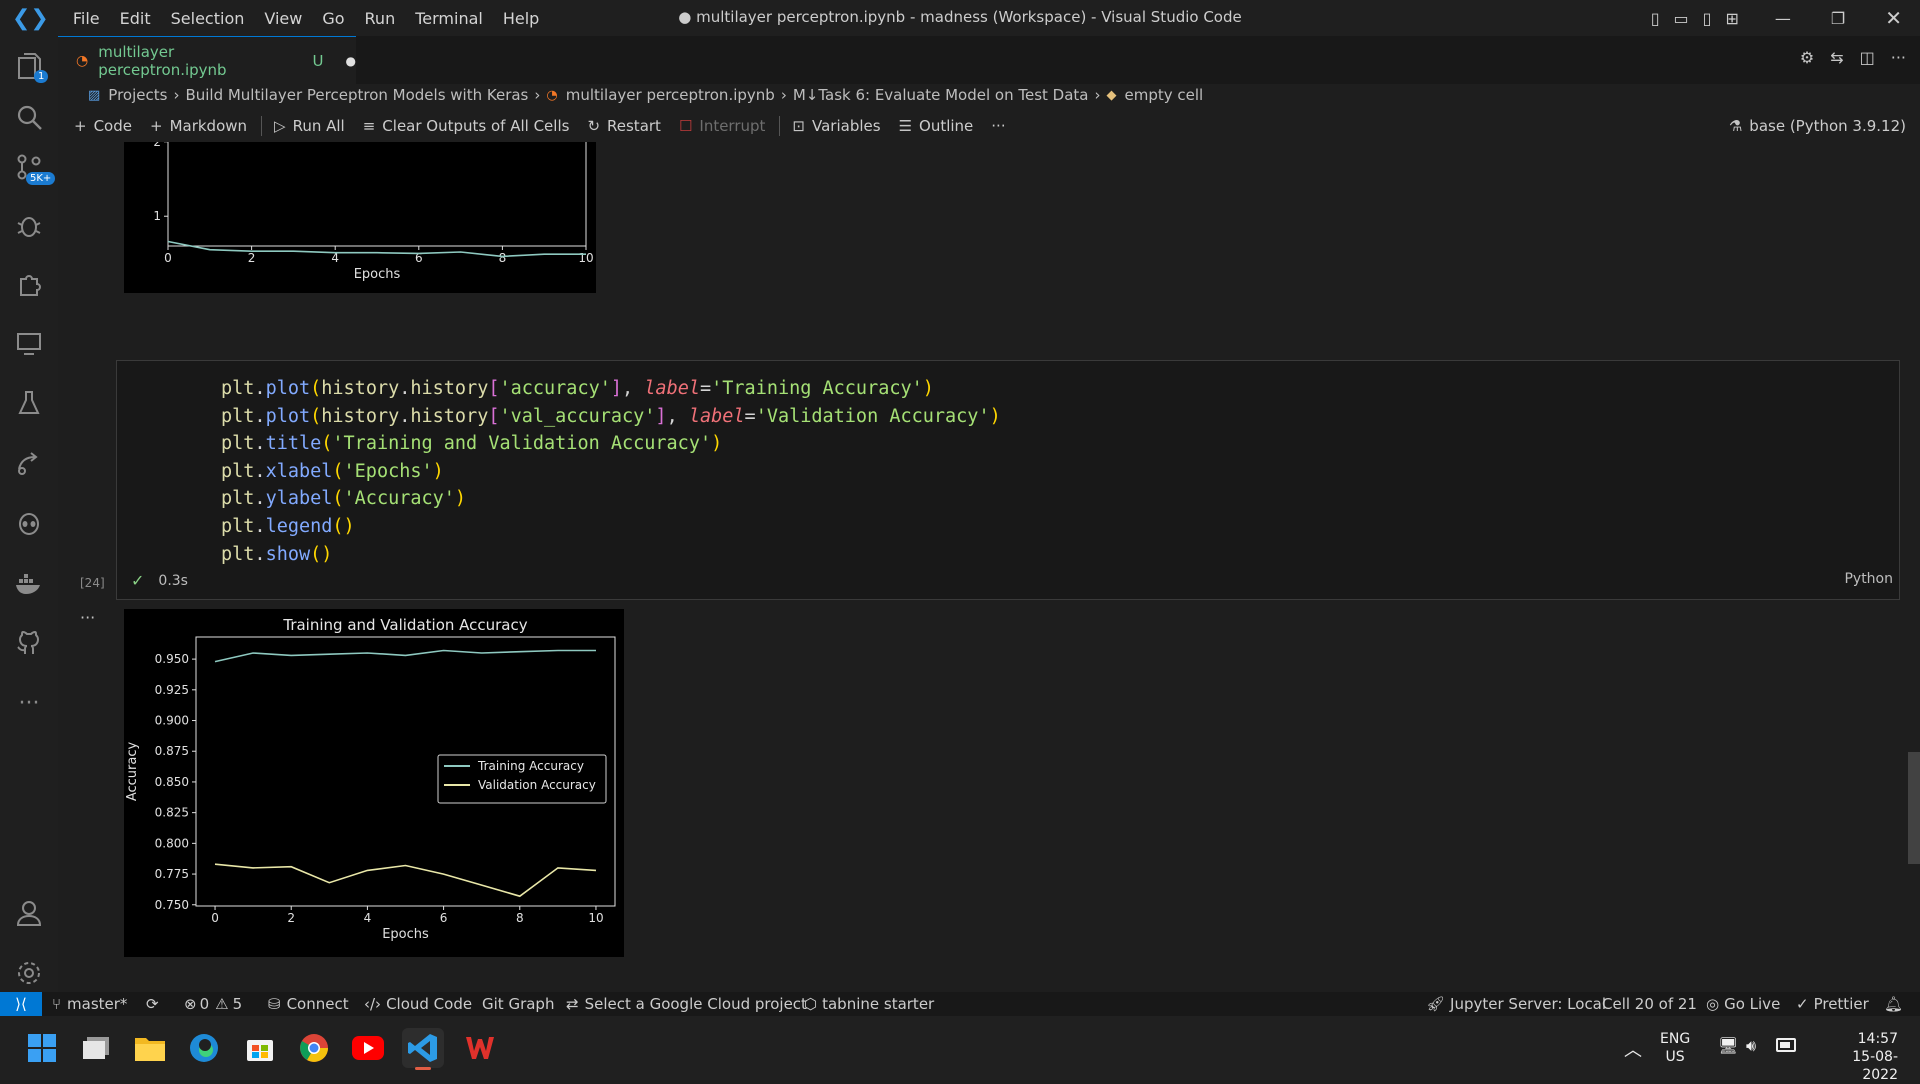 This screenshot has width=1920, height=1084. What do you see at coordinates (29, 703) in the screenshot?
I see `more-views-icon: ···` at bounding box center [29, 703].